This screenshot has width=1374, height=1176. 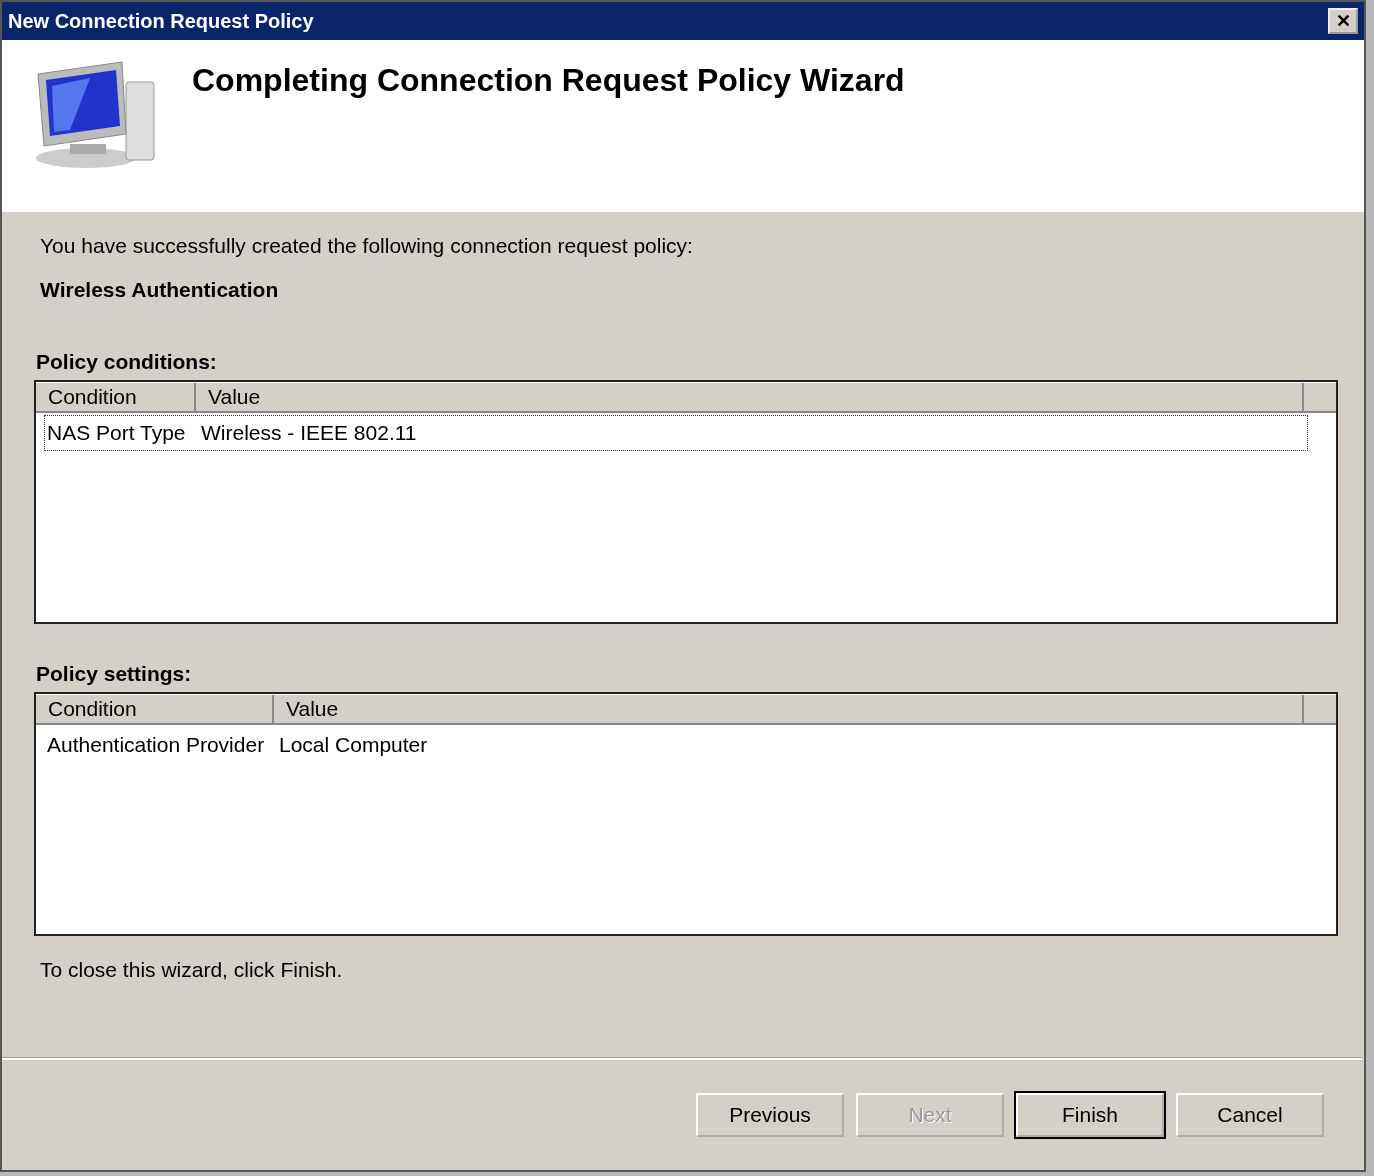 What do you see at coordinates (114, 674) in the screenshot?
I see `section-label: Policy settings:` at bounding box center [114, 674].